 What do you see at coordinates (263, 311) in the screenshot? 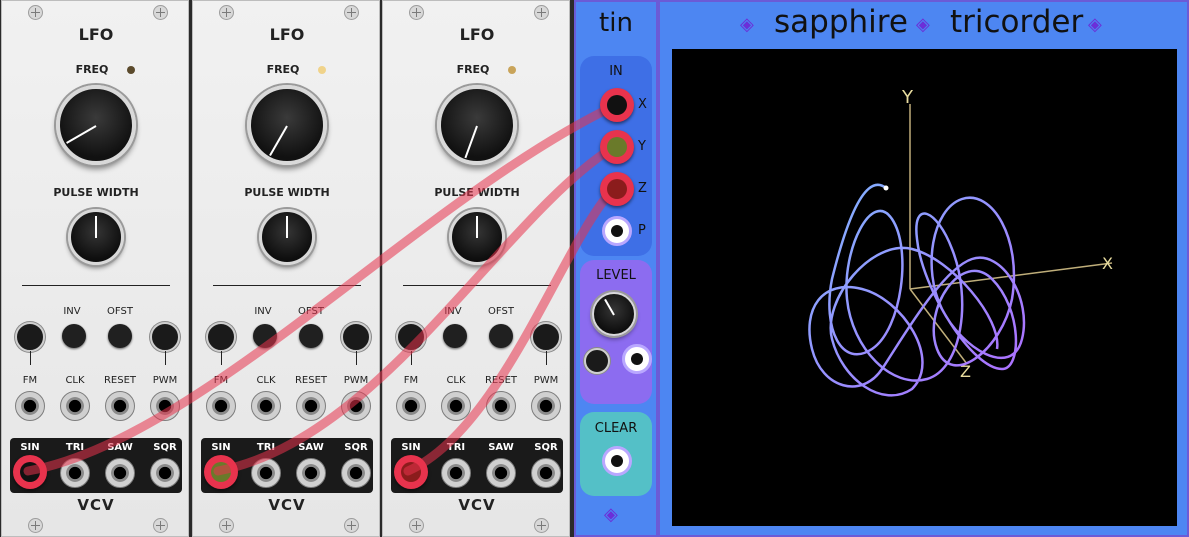
I see `inv-label: INV` at bounding box center [263, 311].